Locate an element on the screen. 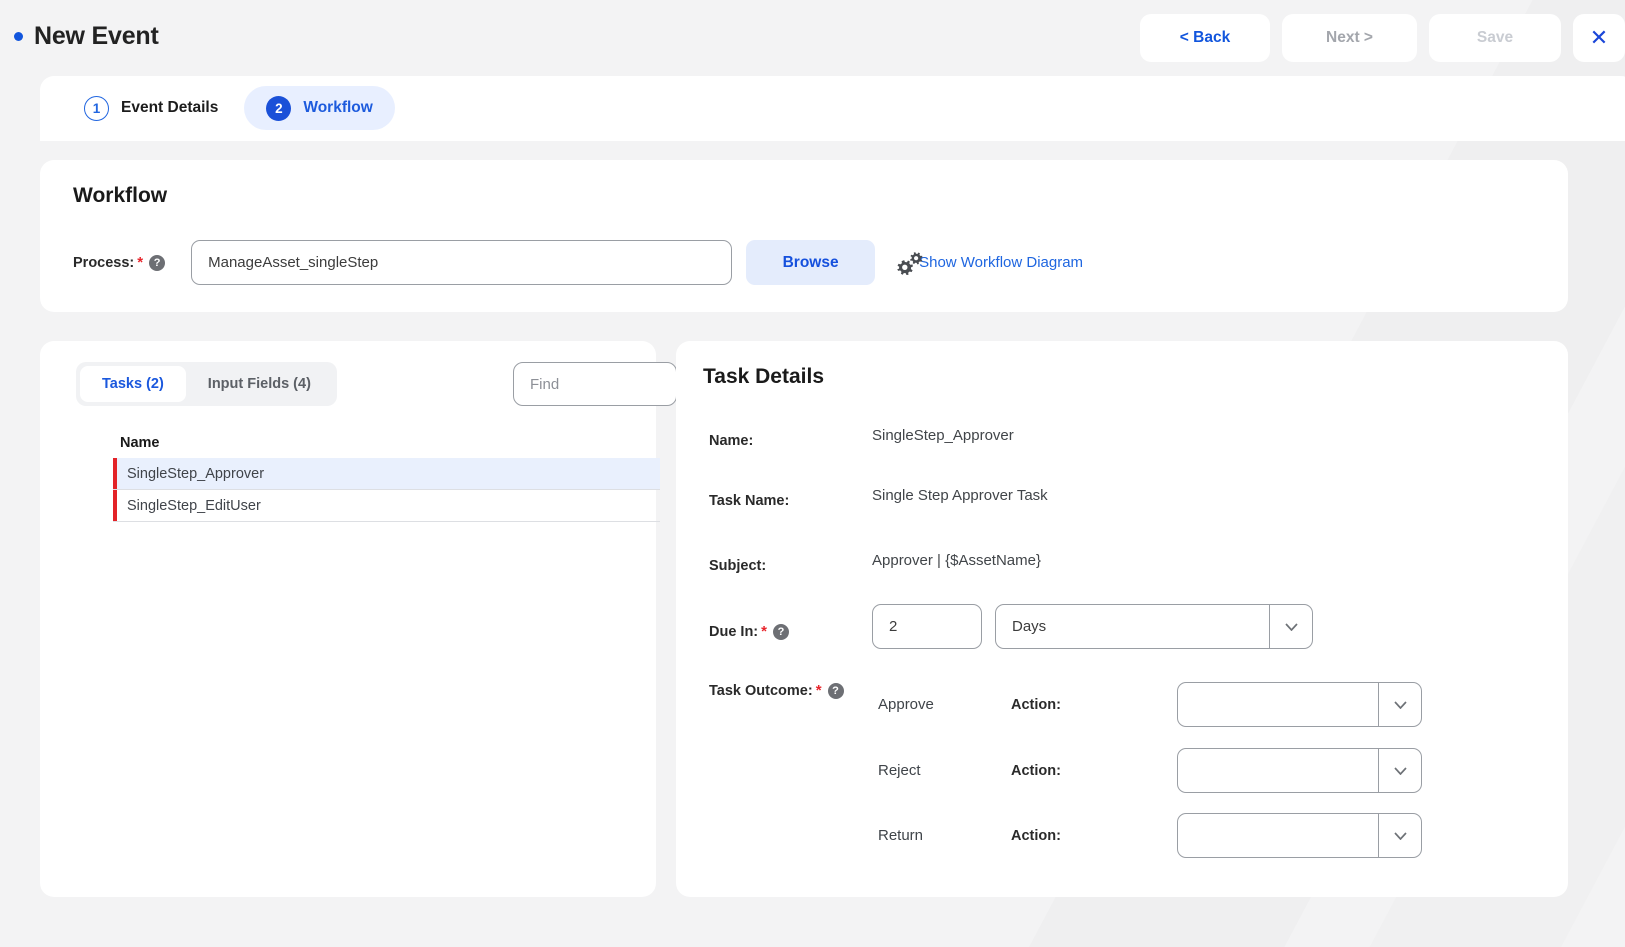 This screenshot has width=1625, height=947. due-in-unit-select: Days is located at coordinates (1154, 626).